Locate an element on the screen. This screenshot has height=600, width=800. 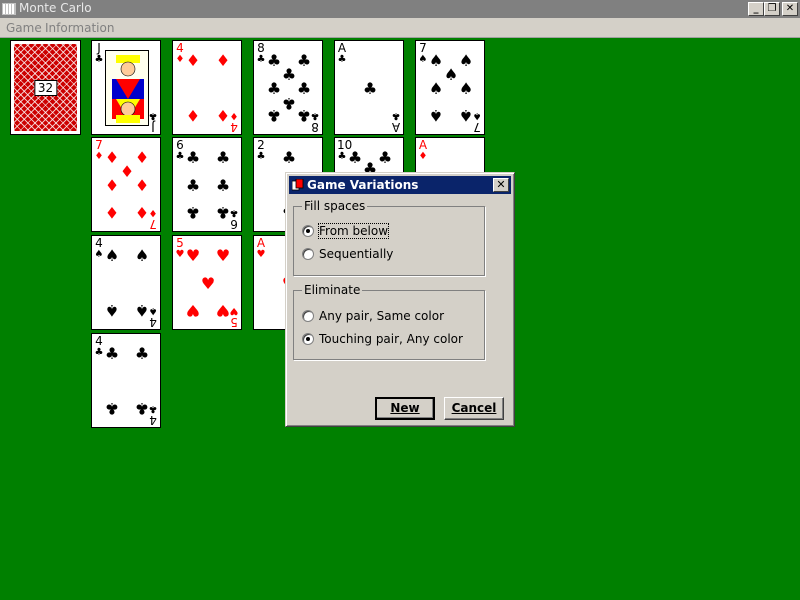
card: 5 ♥ 5 ♥ ♥ ♥ ♥ ♥ ♥ is located at coordinates (207, 282).